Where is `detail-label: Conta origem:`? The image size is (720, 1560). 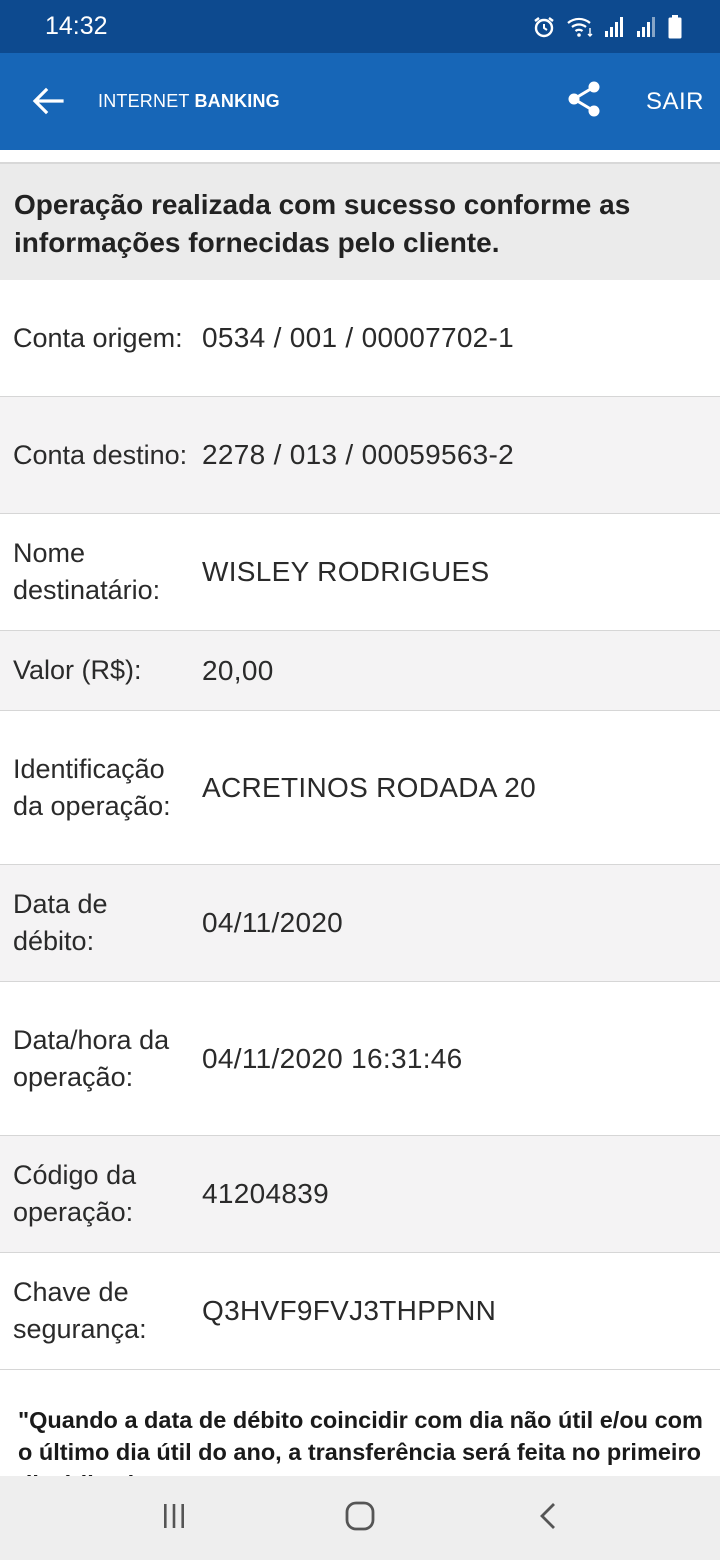
detail-label: Conta origem: is located at coordinates (98, 337).